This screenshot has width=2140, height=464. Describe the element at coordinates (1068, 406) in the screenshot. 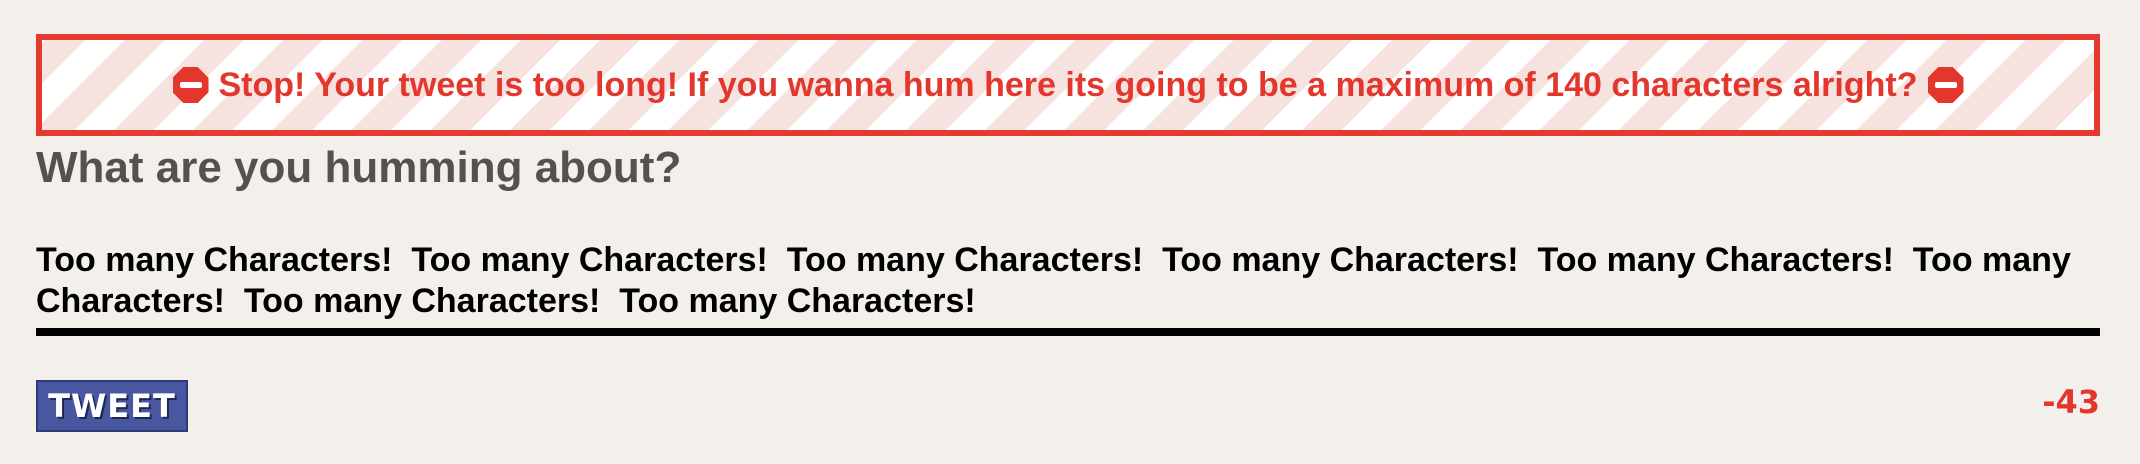

I see `composer-footer: TWEET -43` at that location.